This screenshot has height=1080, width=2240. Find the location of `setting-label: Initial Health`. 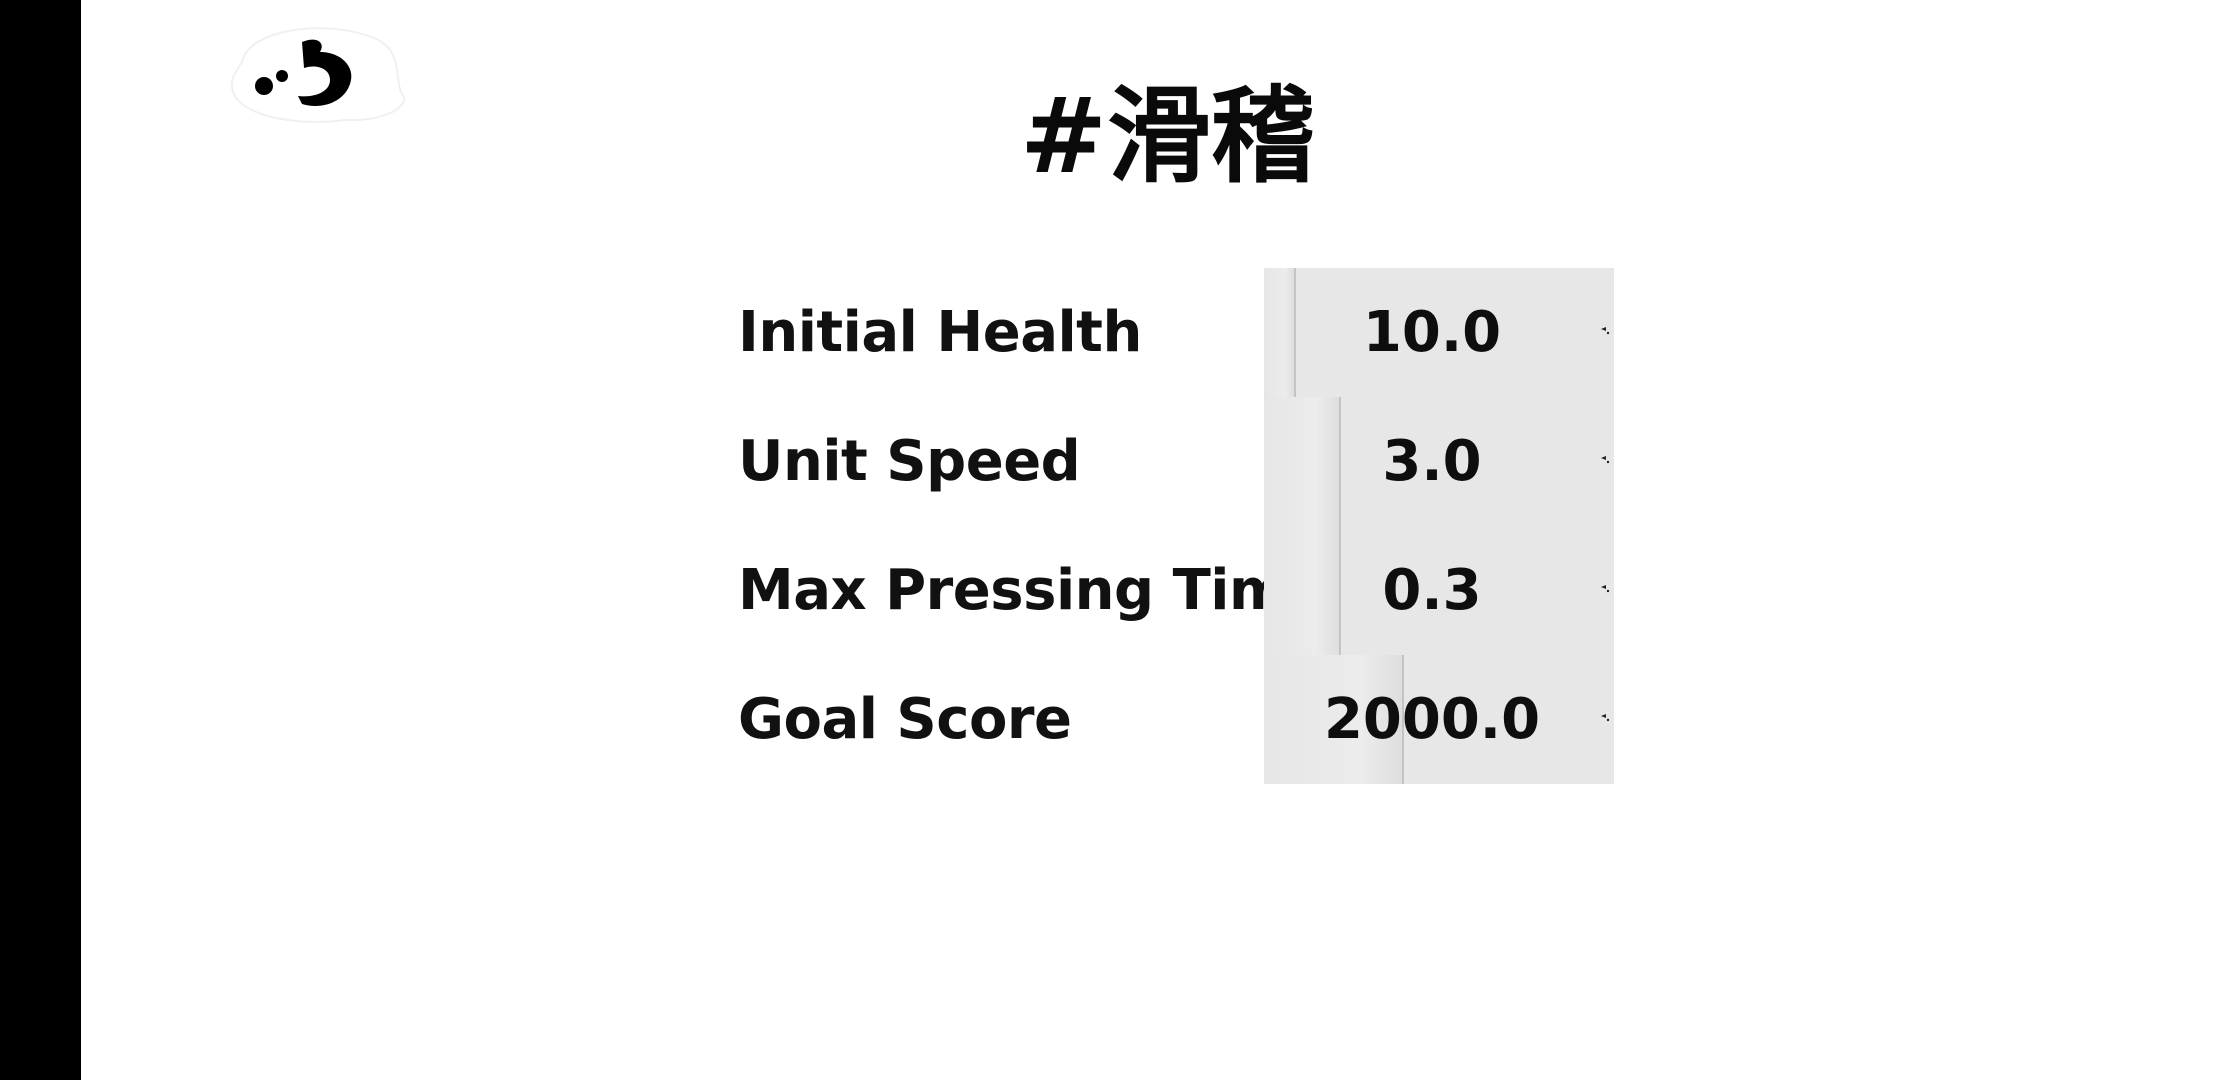

setting-label: Initial Health is located at coordinates (940, 332).